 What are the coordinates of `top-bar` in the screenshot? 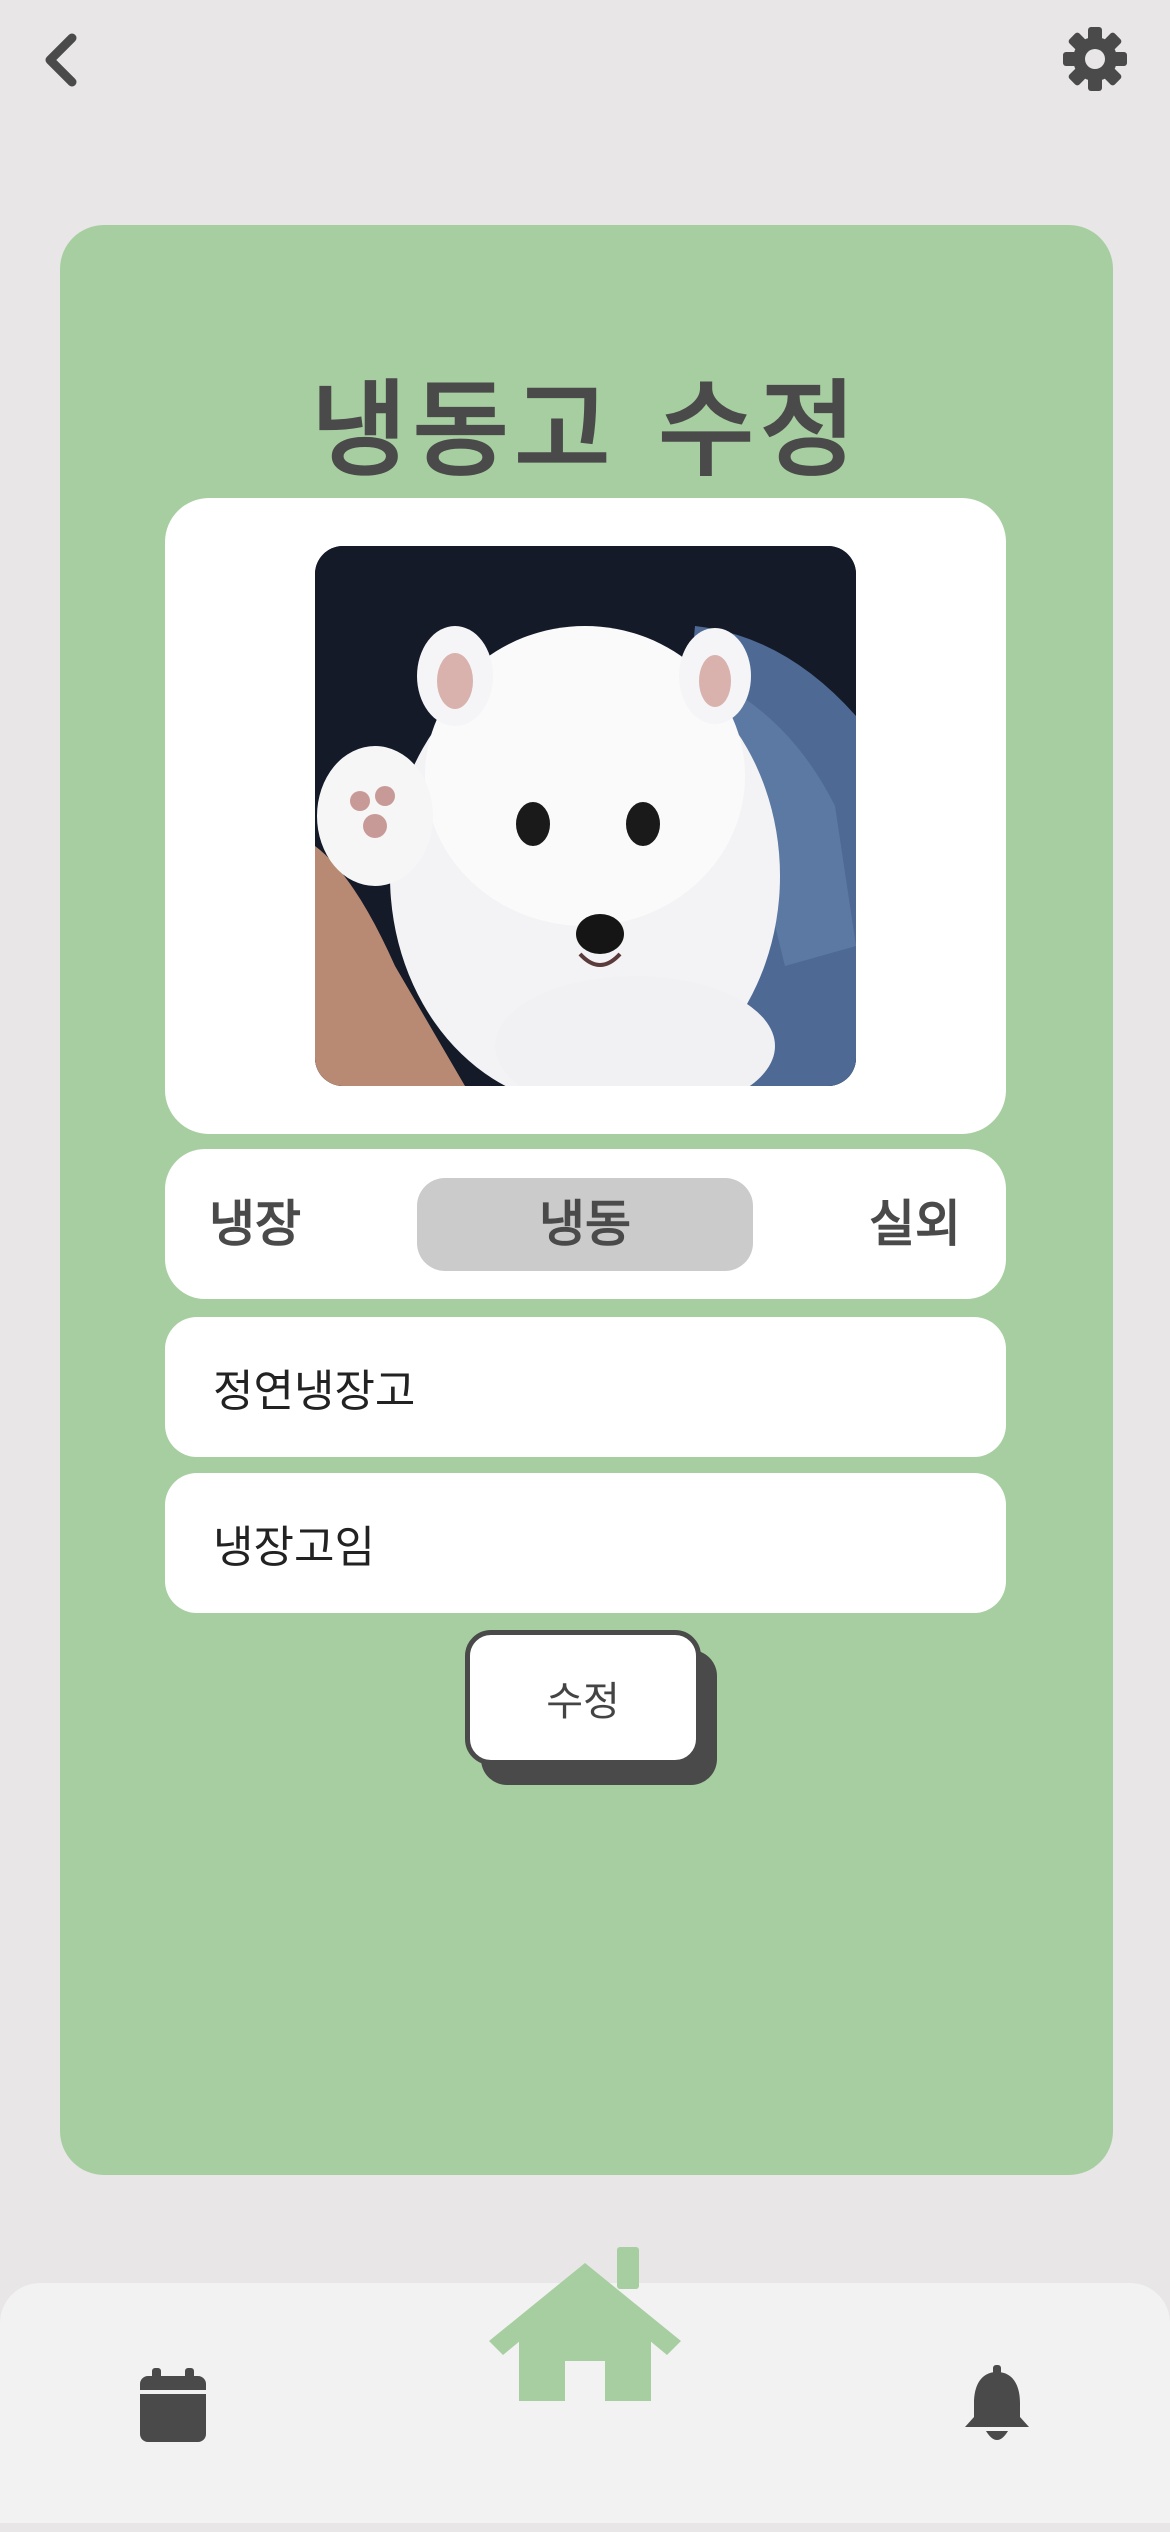 It's located at (585, 65).